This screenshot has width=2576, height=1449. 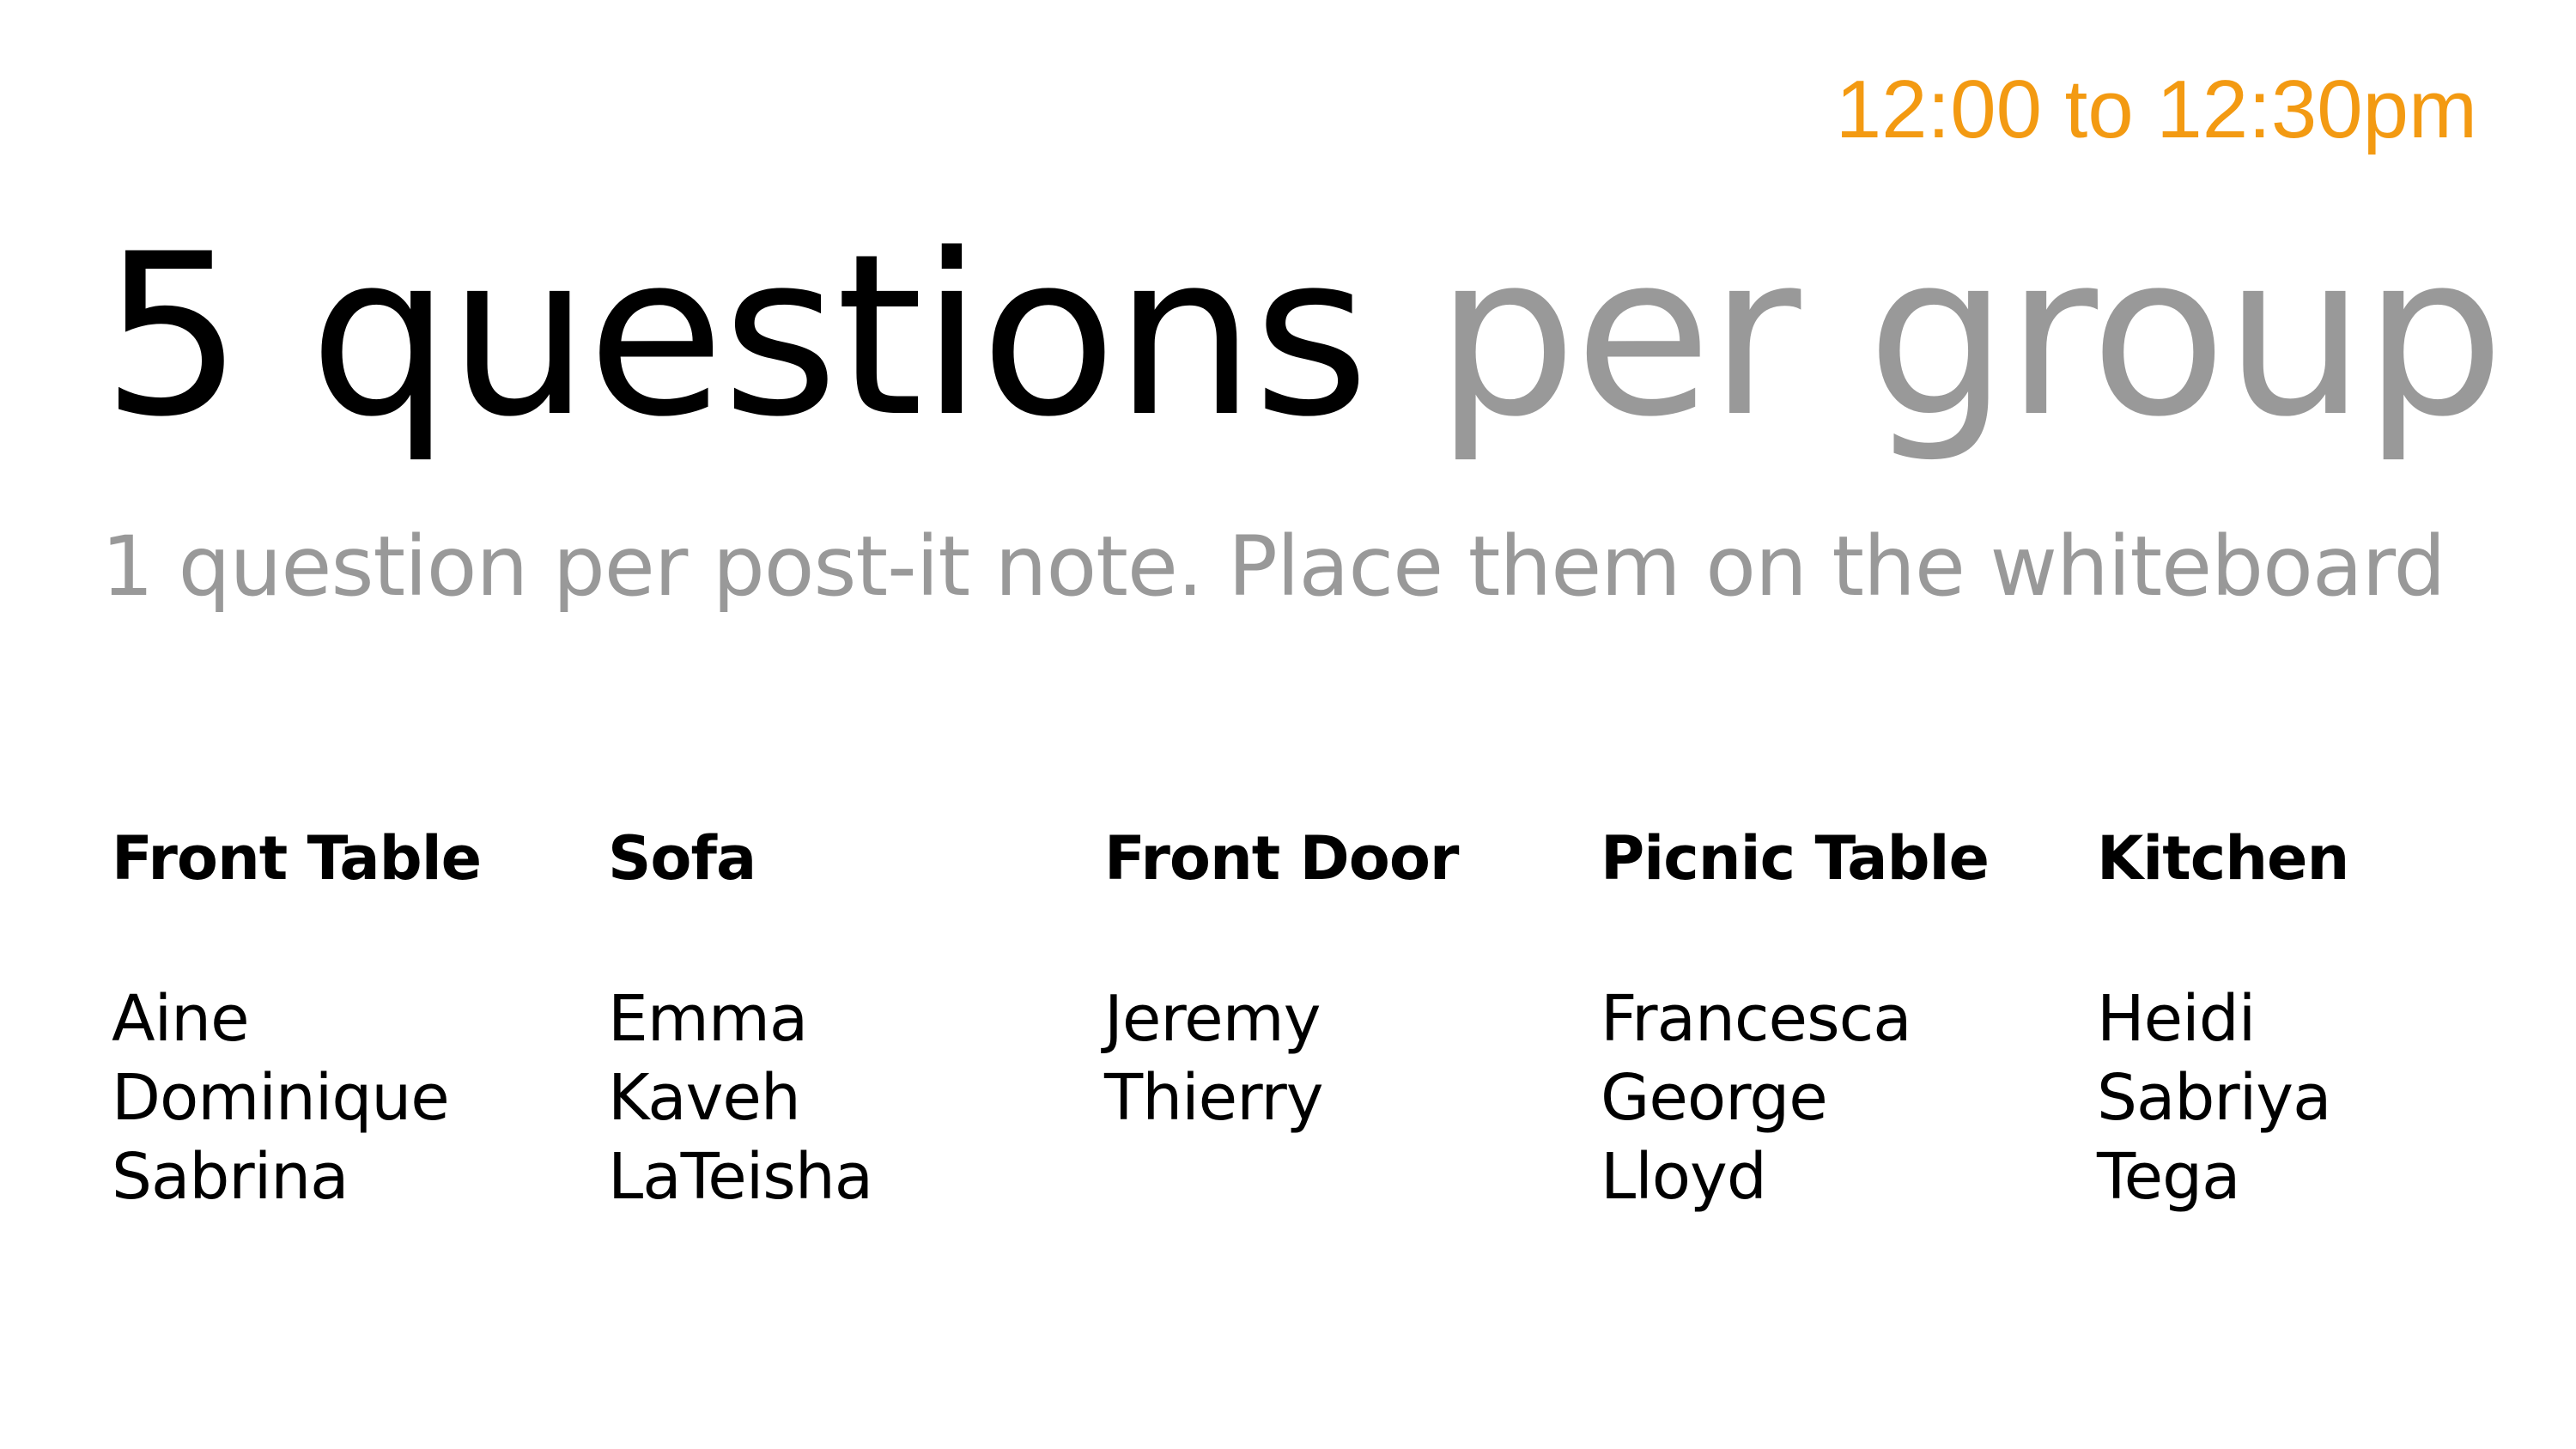 I want to click on group-title: Front Door, so click(x=1281, y=858).